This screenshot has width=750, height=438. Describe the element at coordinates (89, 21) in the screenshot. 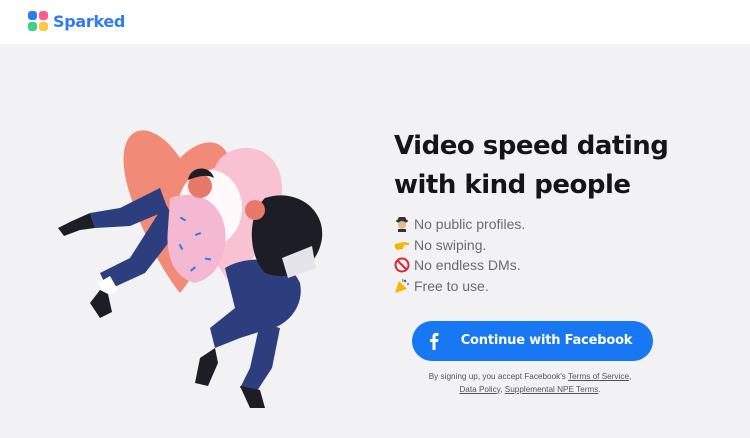

I see `brand-name: Sparked` at that location.